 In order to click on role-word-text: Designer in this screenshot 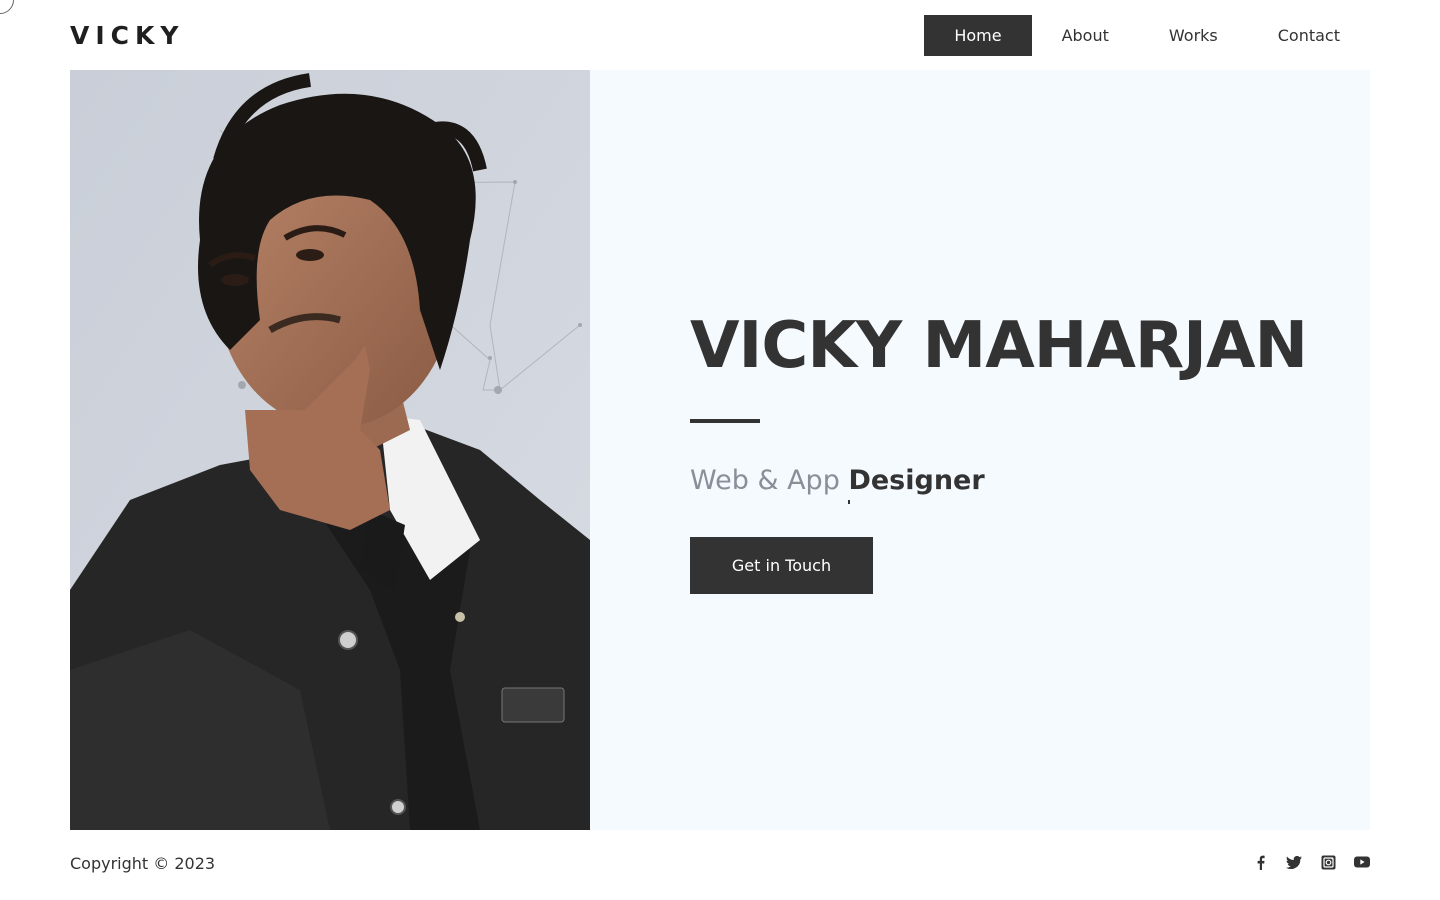, I will do `click(916, 480)`.